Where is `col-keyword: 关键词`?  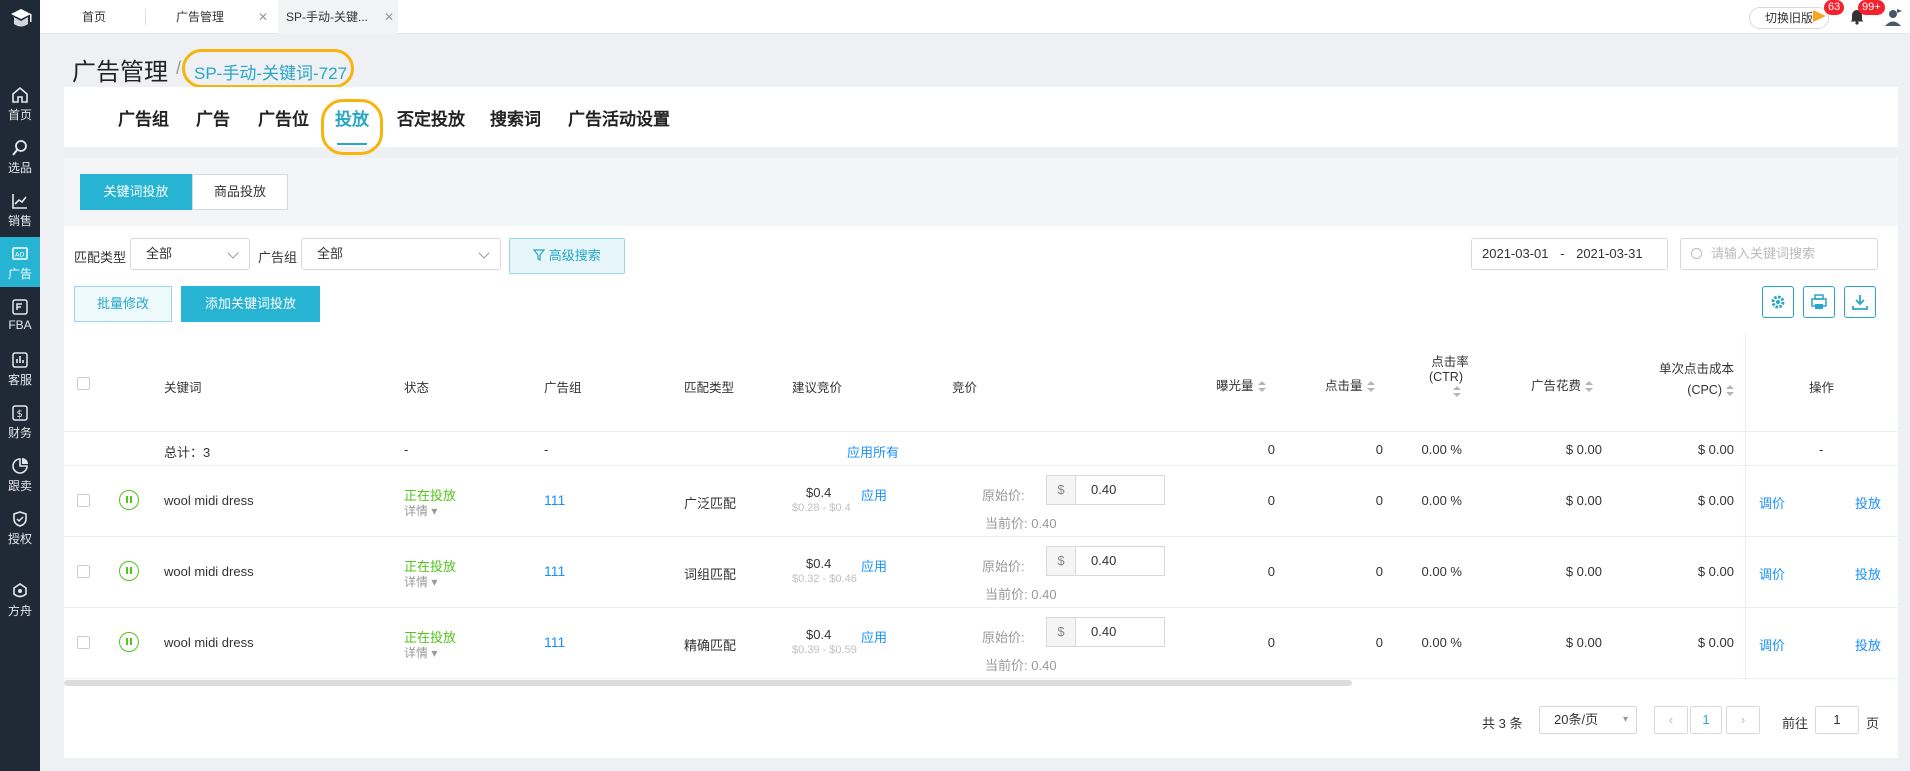
col-keyword: 关键词 is located at coordinates (183, 388).